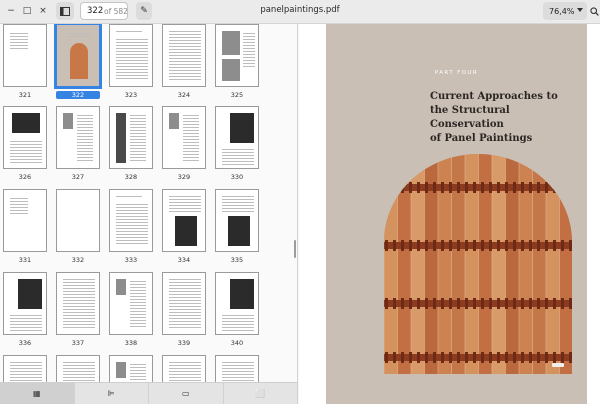  Describe the element at coordinates (494, 96) in the screenshot. I see `title-line-1: Current Approaches to` at that location.